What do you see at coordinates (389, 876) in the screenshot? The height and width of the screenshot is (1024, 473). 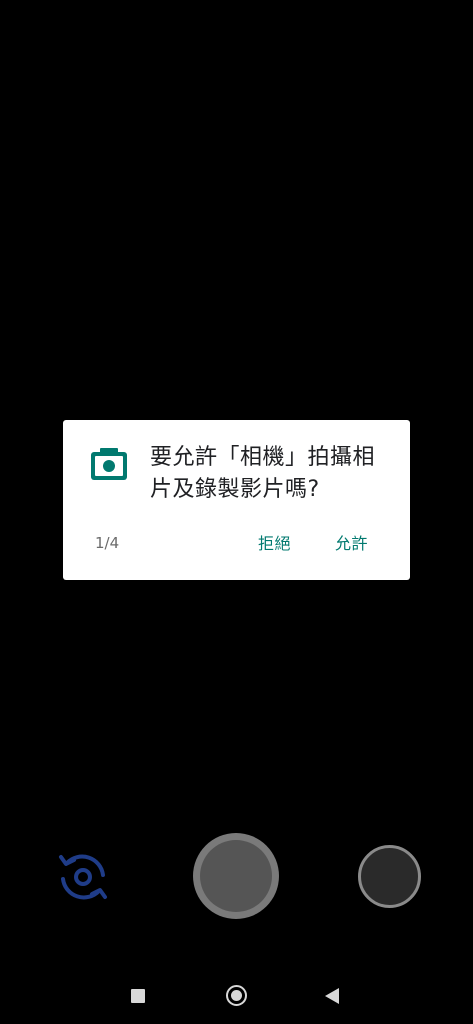 I see `gallery-thumbnail` at bounding box center [389, 876].